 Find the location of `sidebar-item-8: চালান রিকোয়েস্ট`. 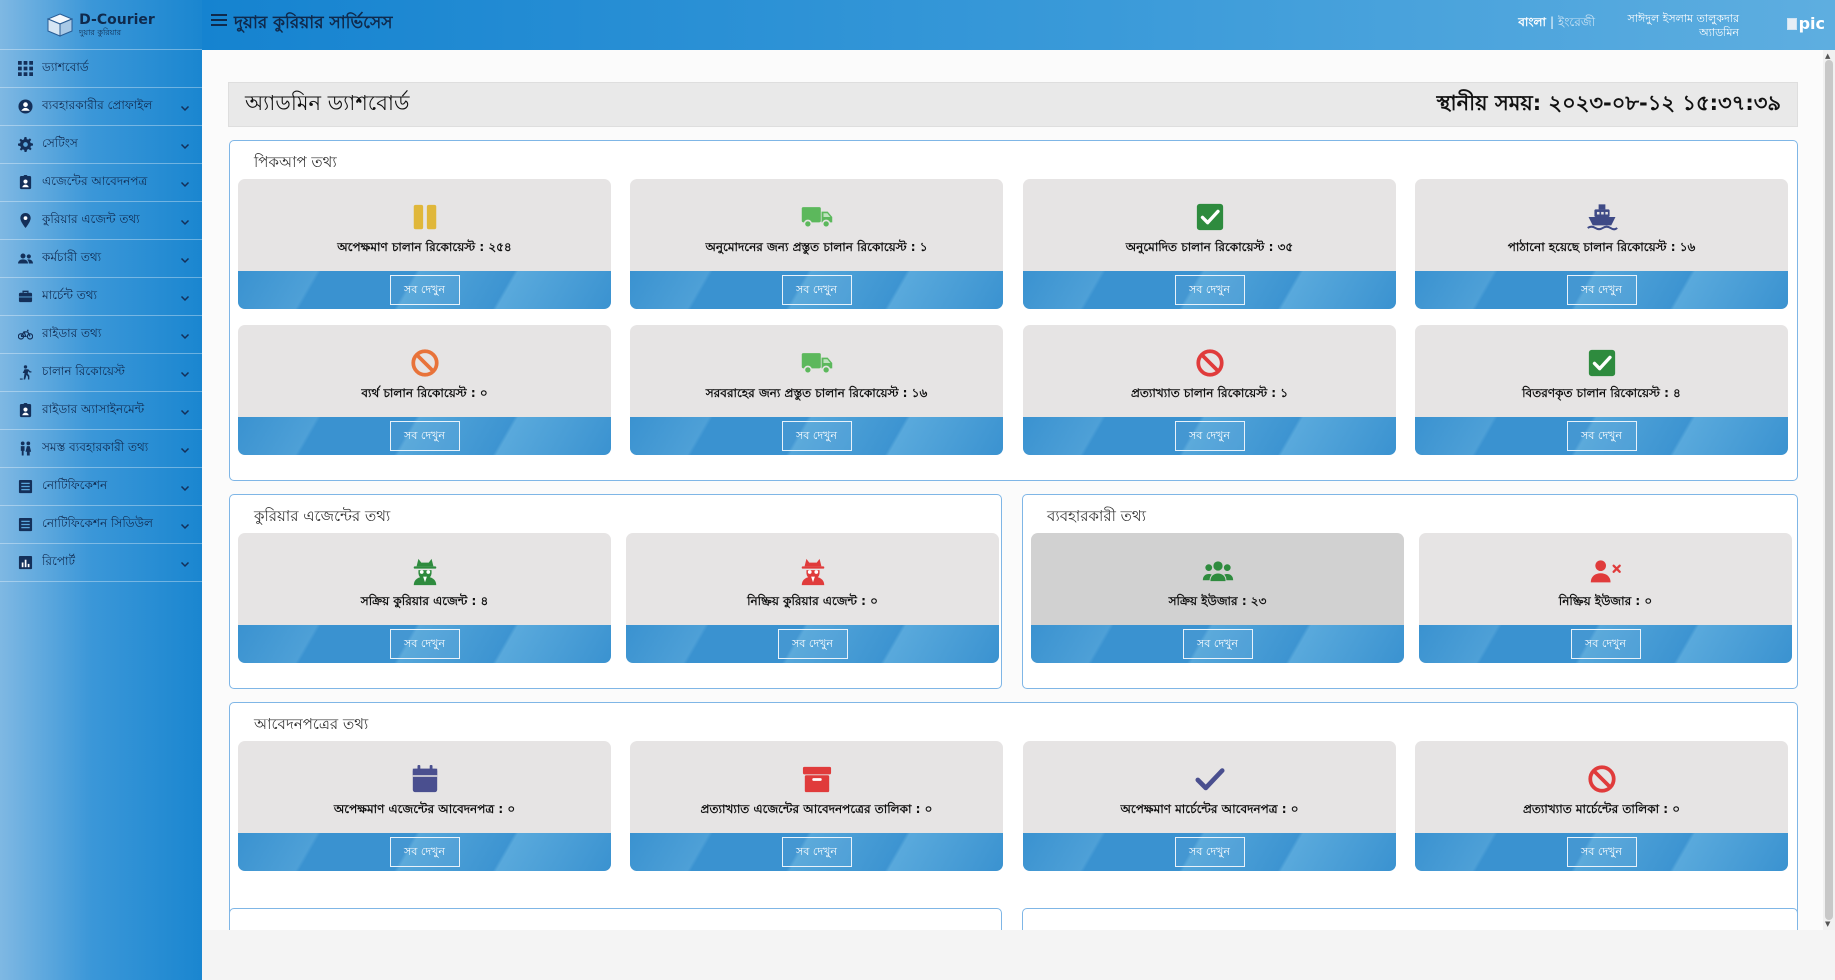

sidebar-item-8: চালান রিকোয়েস্ট is located at coordinates (101, 373).